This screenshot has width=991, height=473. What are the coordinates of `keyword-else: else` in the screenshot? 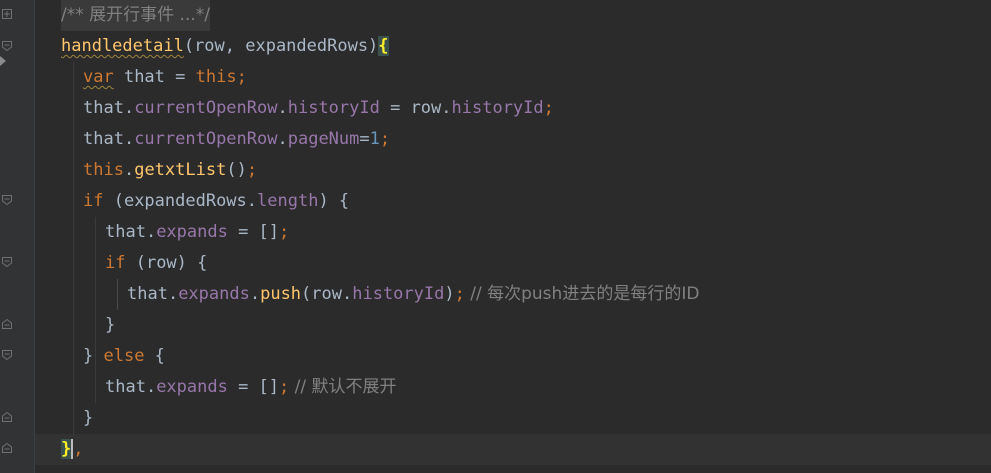 It's located at (124, 356).